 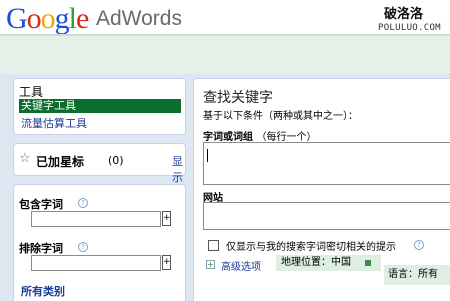 What do you see at coordinates (62, 18) in the screenshot?
I see `logo-letter: g` at bounding box center [62, 18].